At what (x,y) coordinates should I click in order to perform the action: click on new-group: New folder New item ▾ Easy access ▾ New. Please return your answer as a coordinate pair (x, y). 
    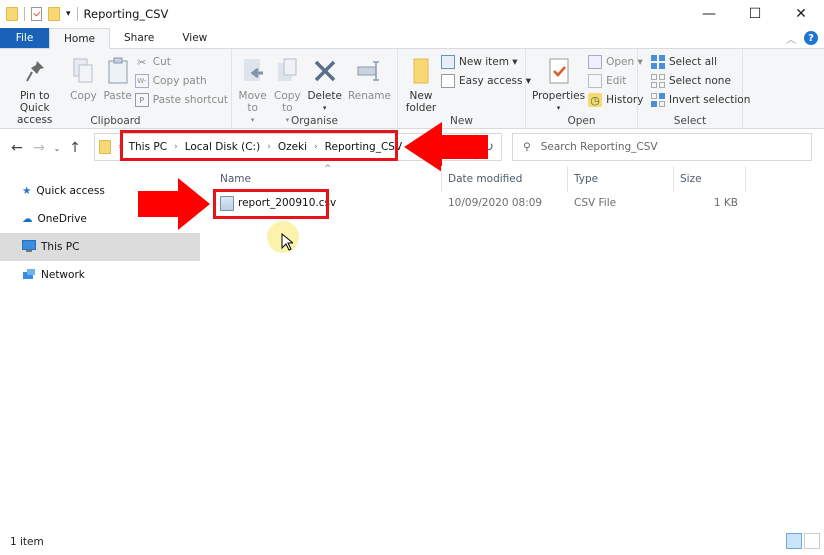
    Looking at the image, I should click on (464, 89).